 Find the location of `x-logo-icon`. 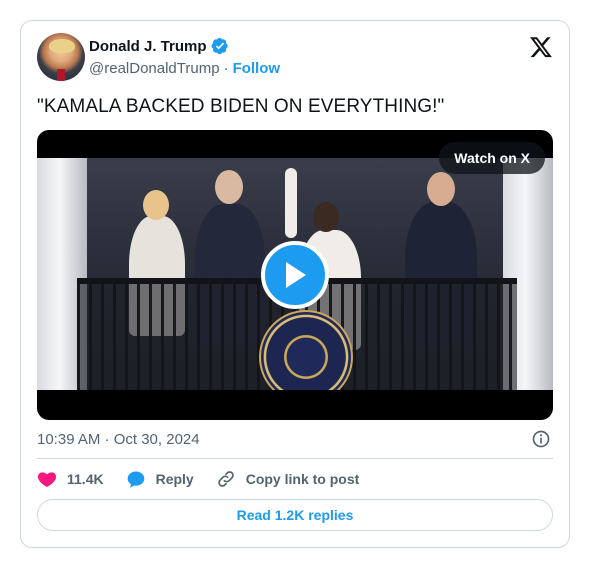

x-logo-icon is located at coordinates (541, 47).